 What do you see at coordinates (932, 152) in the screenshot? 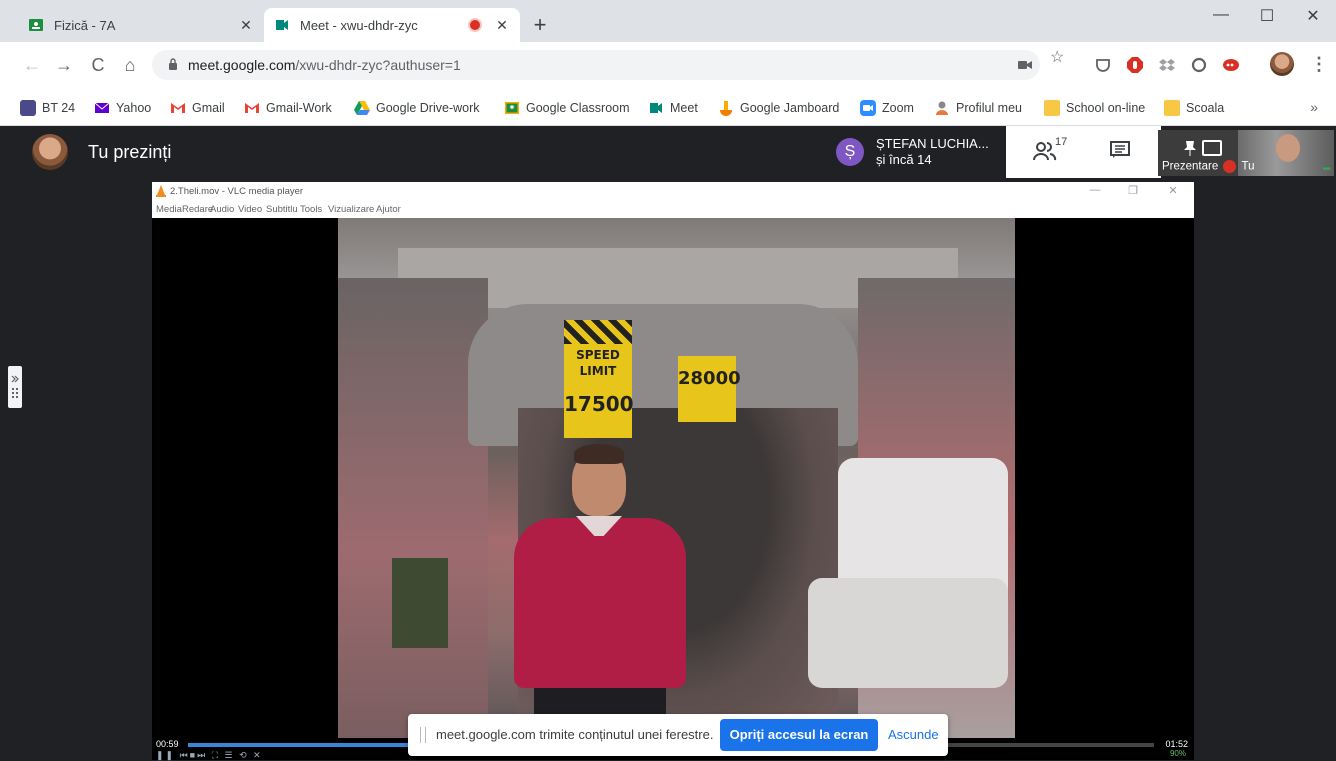
I see `participant-summary: ȘTEFAN LUCHIA... și încă 14` at bounding box center [932, 152].